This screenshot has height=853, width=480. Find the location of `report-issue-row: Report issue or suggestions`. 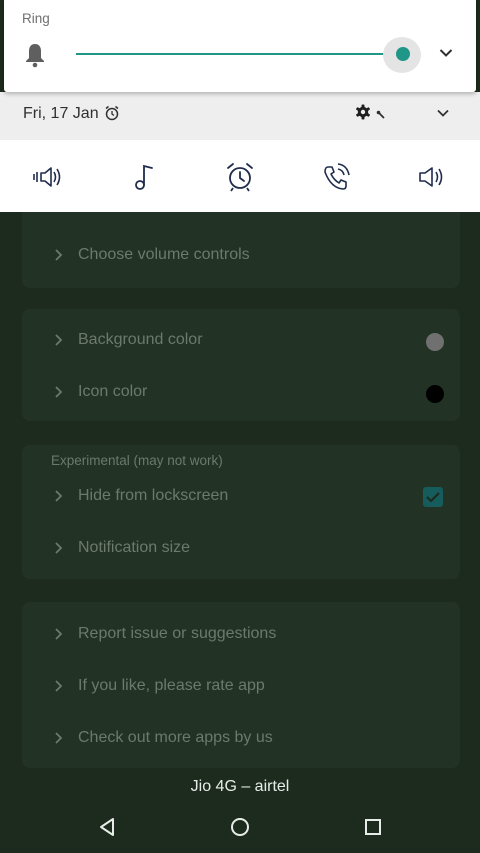

report-issue-row: Report issue or suggestions is located at coordinates (241, 634).